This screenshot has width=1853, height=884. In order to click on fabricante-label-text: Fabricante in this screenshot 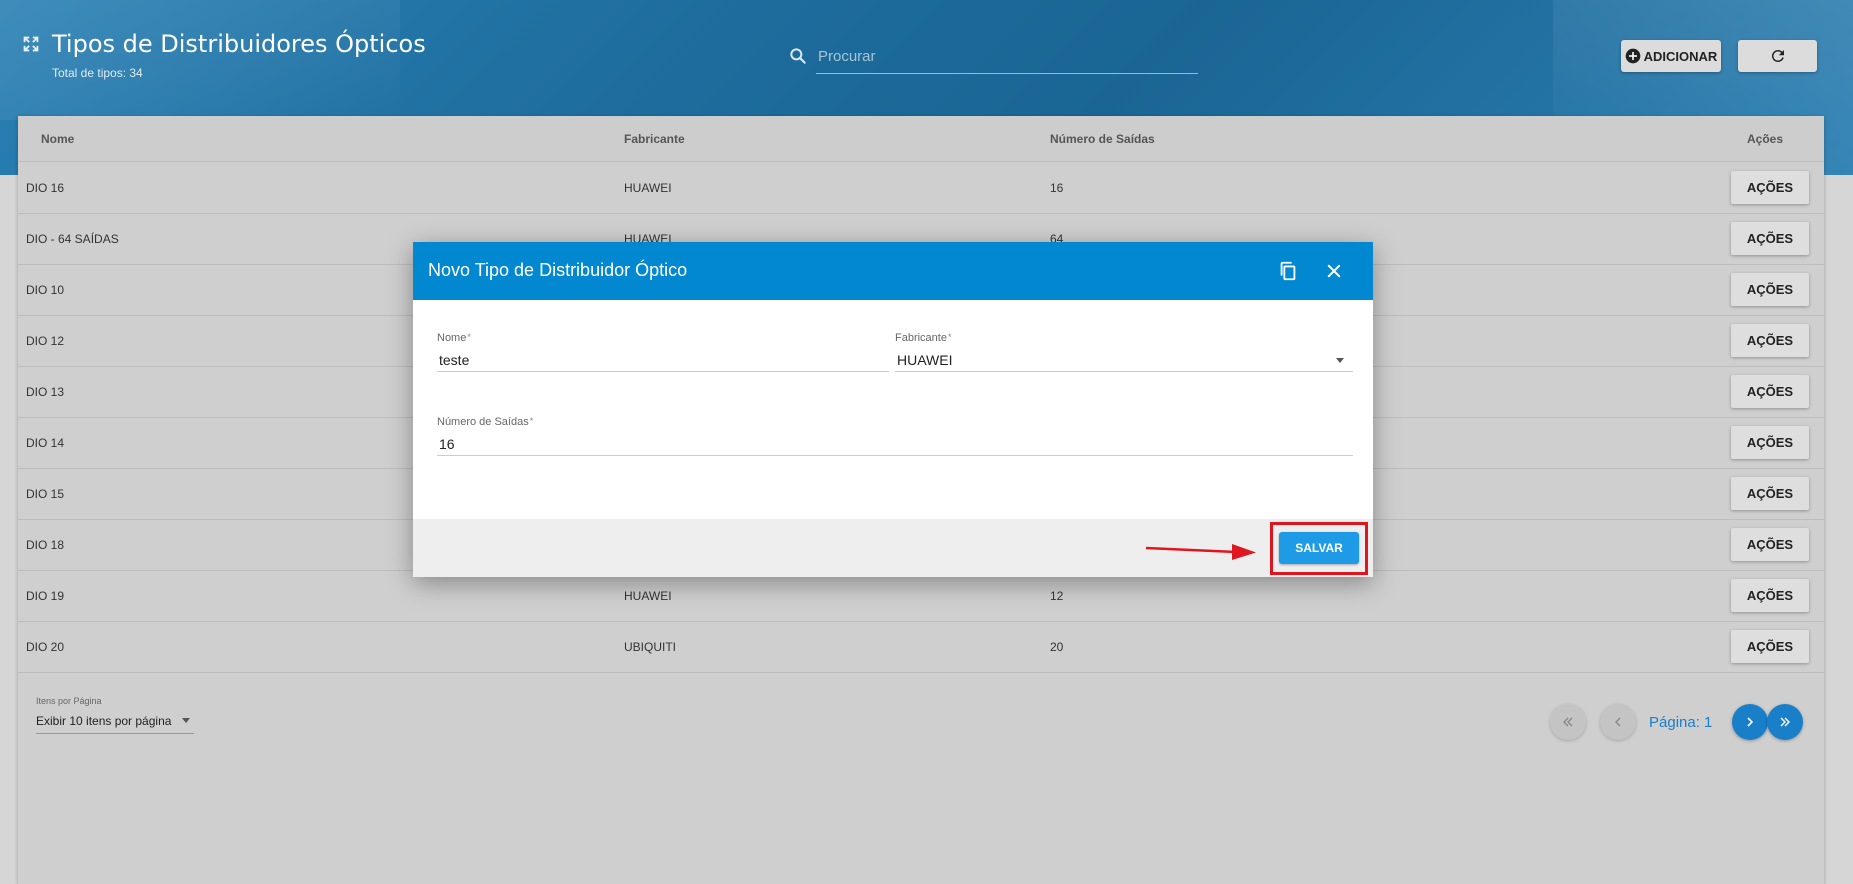, I will do `click(921, 338)`.